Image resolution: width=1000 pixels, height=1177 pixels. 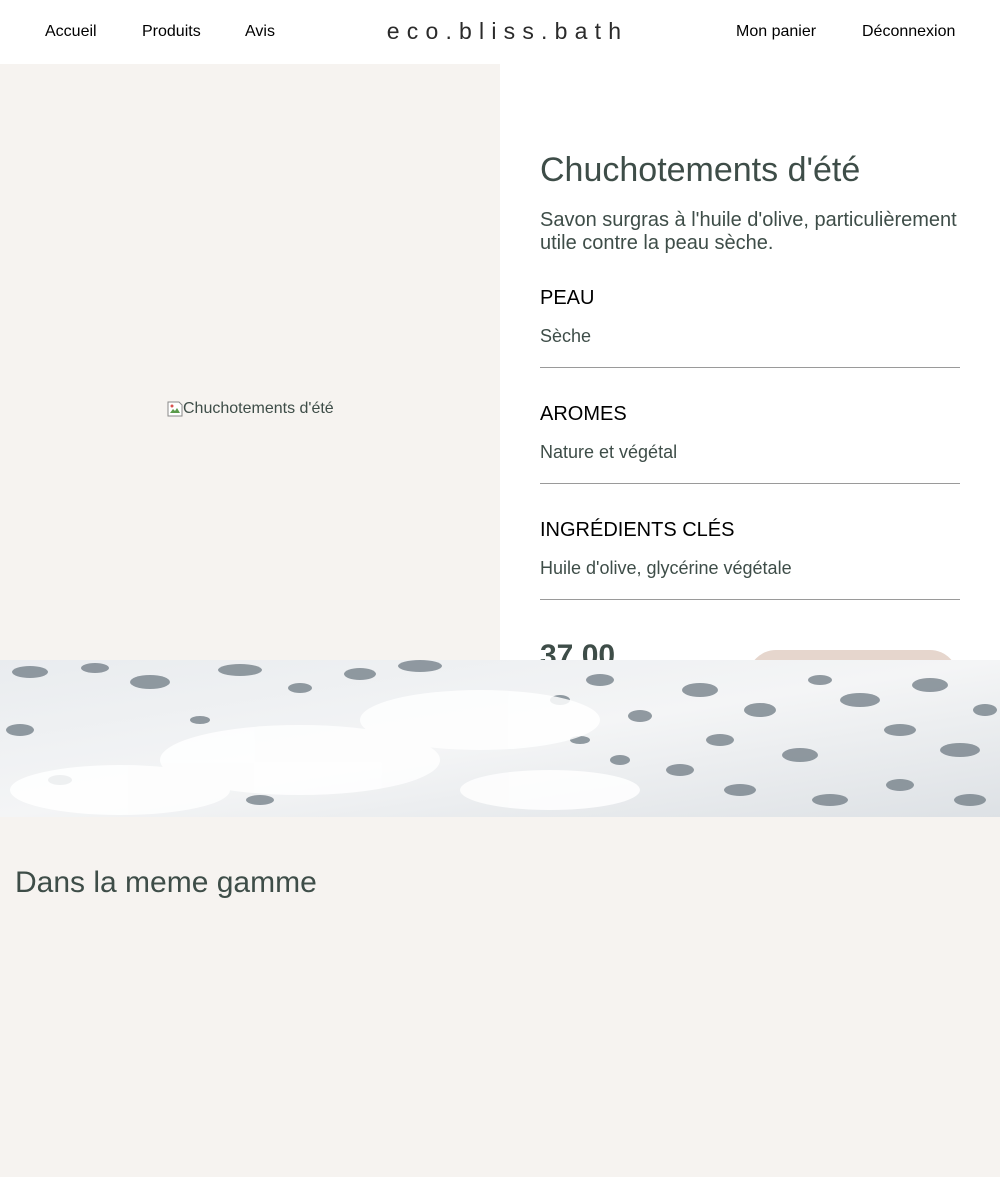 What do you see at coordinates (700, 170) in the screenshot?
I see `product-title: Chuchotements d'été` at bounding box center [700, 170].